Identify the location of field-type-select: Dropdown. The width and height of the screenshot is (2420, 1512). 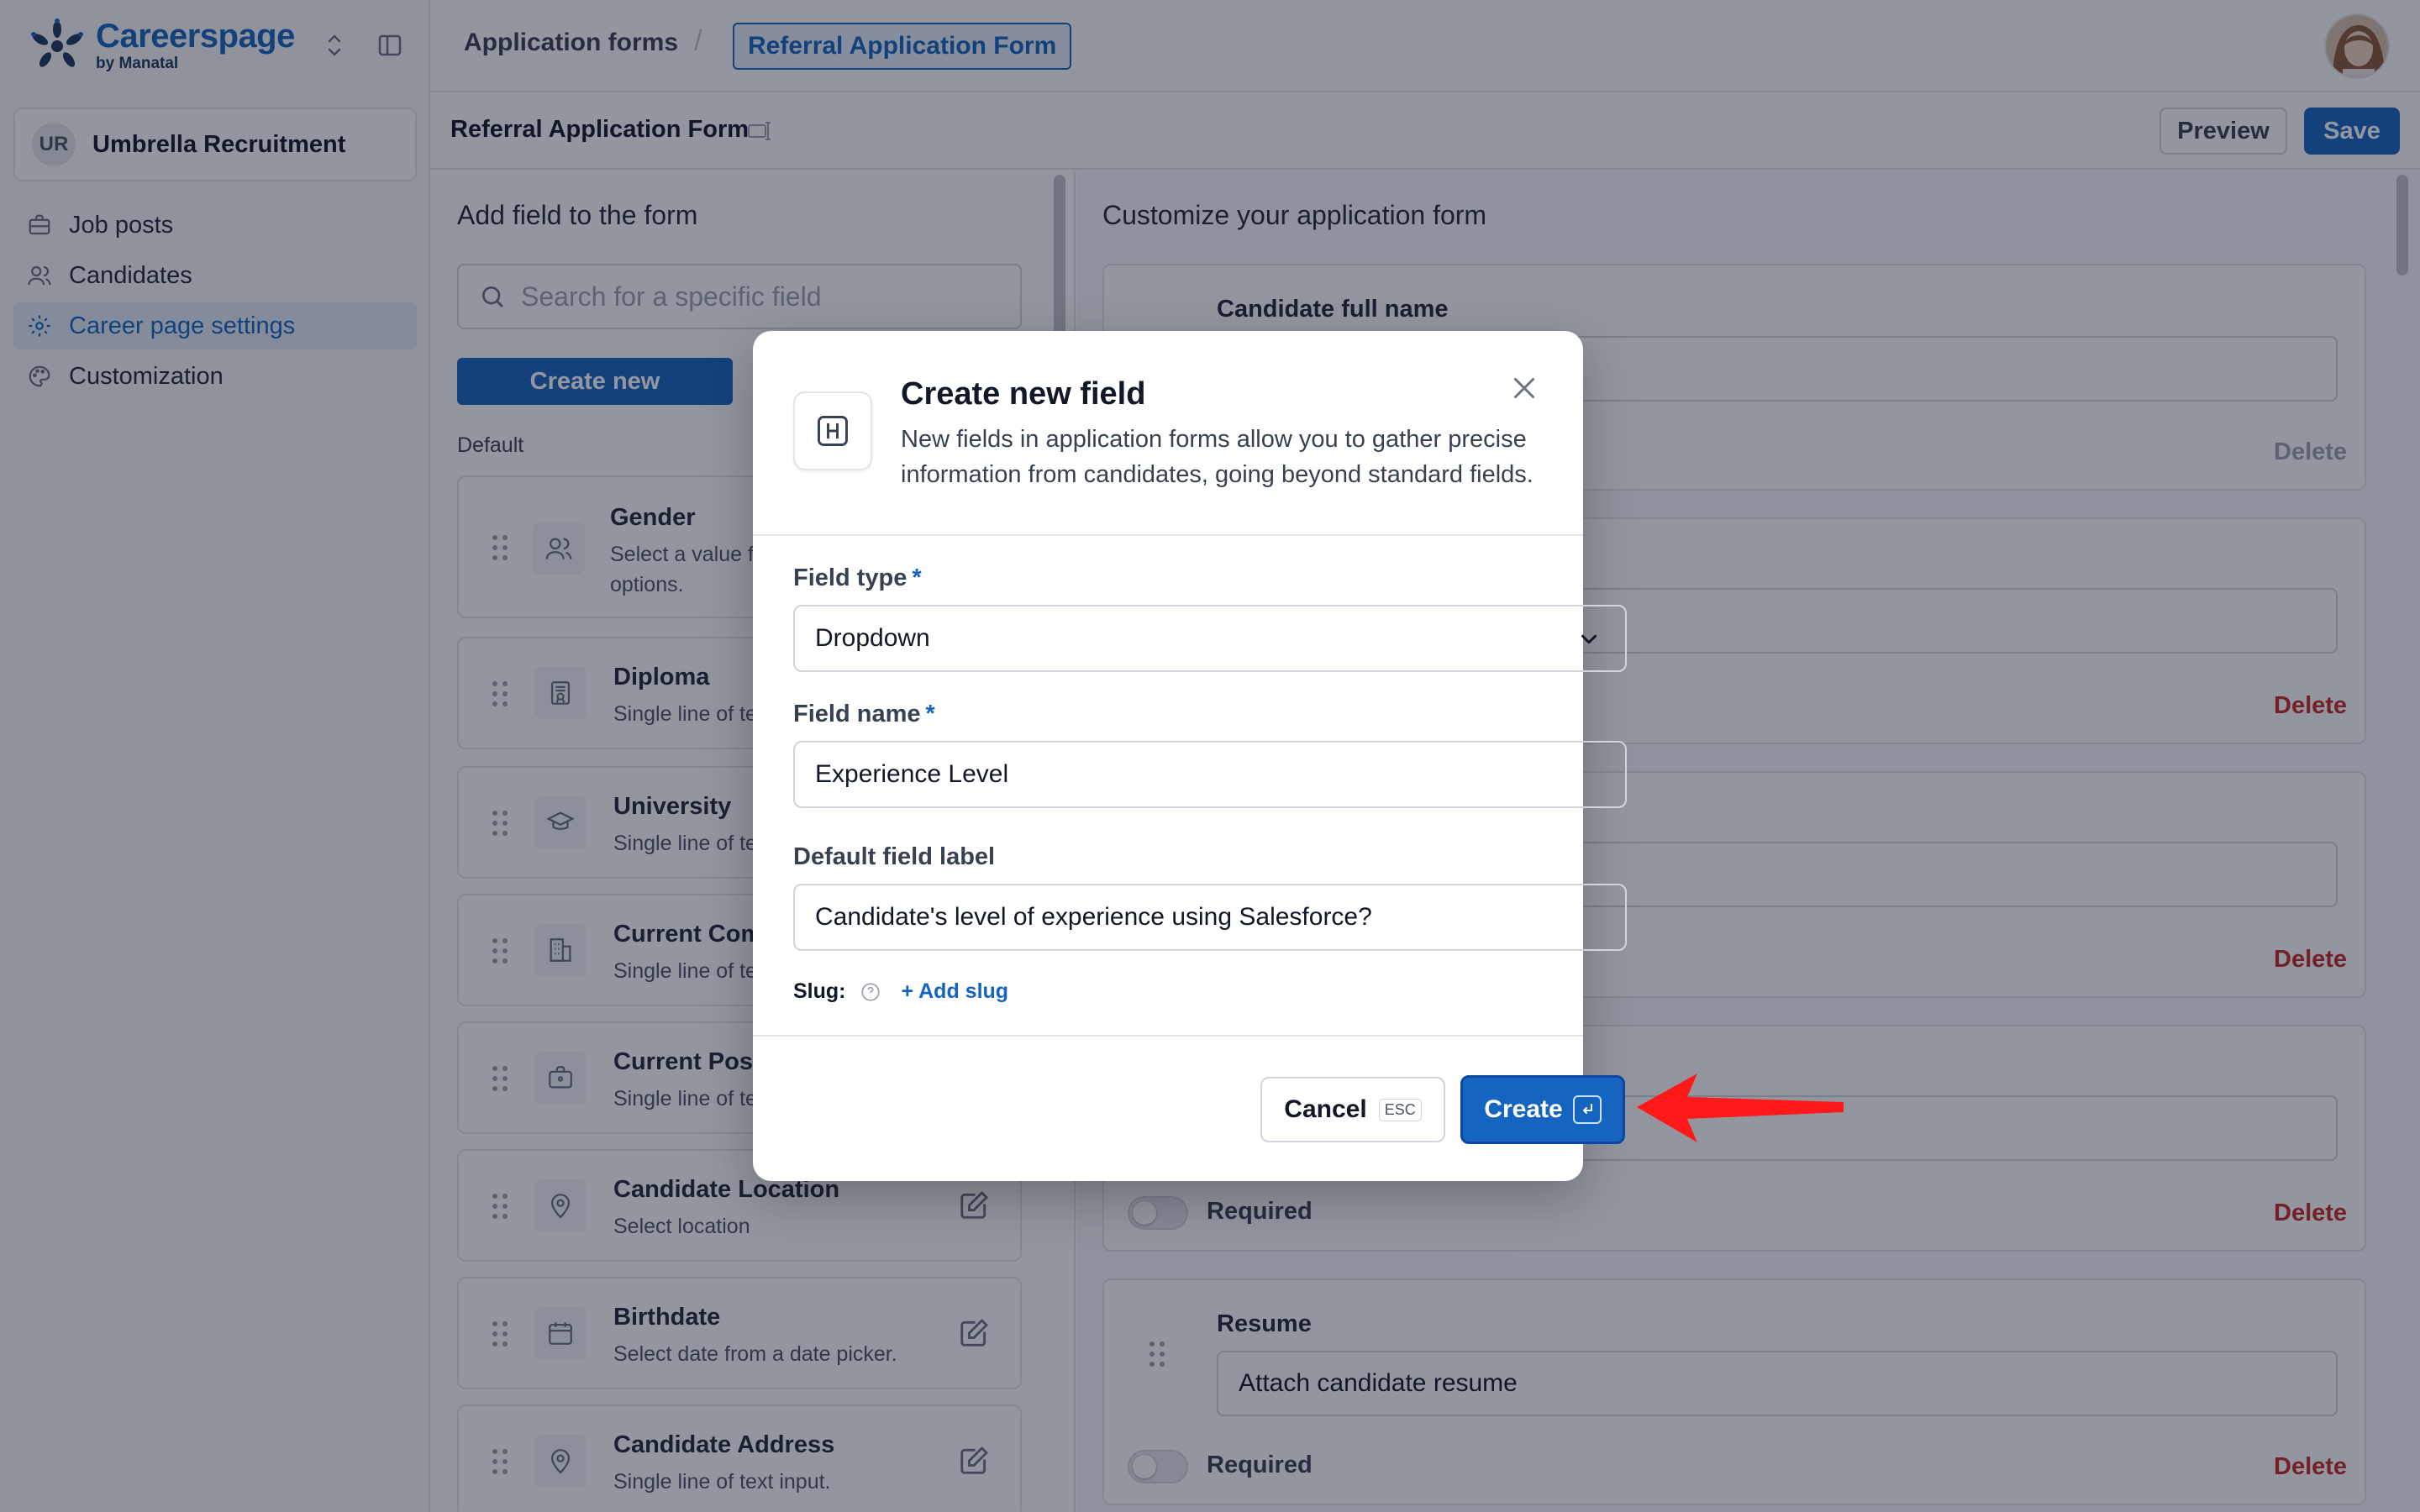
(1210, 638).